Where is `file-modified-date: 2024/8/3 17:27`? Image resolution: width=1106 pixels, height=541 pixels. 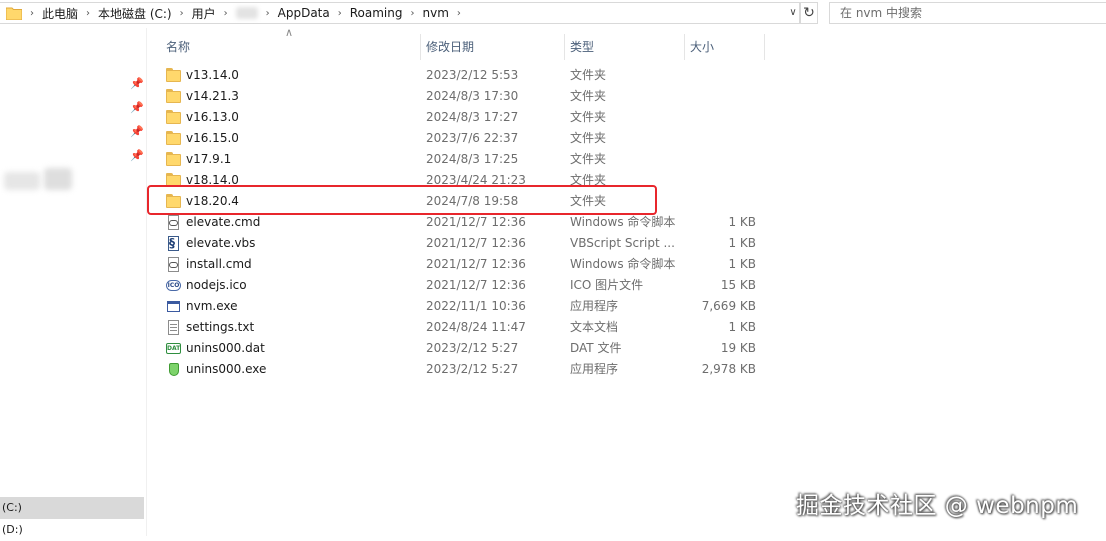
file-modified-date: 2024/8/3 17:27 is located at coordinates (472, 117).